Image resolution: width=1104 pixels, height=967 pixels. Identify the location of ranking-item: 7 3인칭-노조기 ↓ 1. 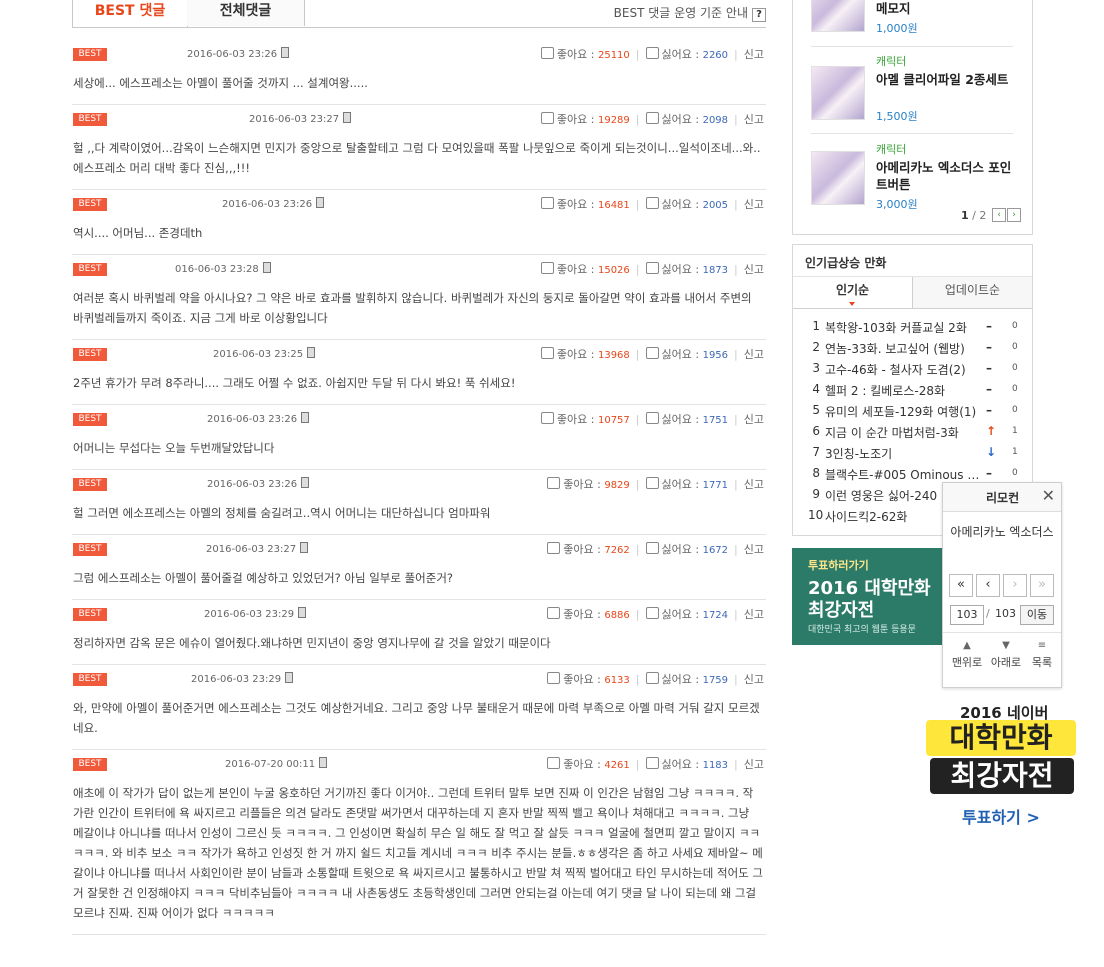
(917, 455).